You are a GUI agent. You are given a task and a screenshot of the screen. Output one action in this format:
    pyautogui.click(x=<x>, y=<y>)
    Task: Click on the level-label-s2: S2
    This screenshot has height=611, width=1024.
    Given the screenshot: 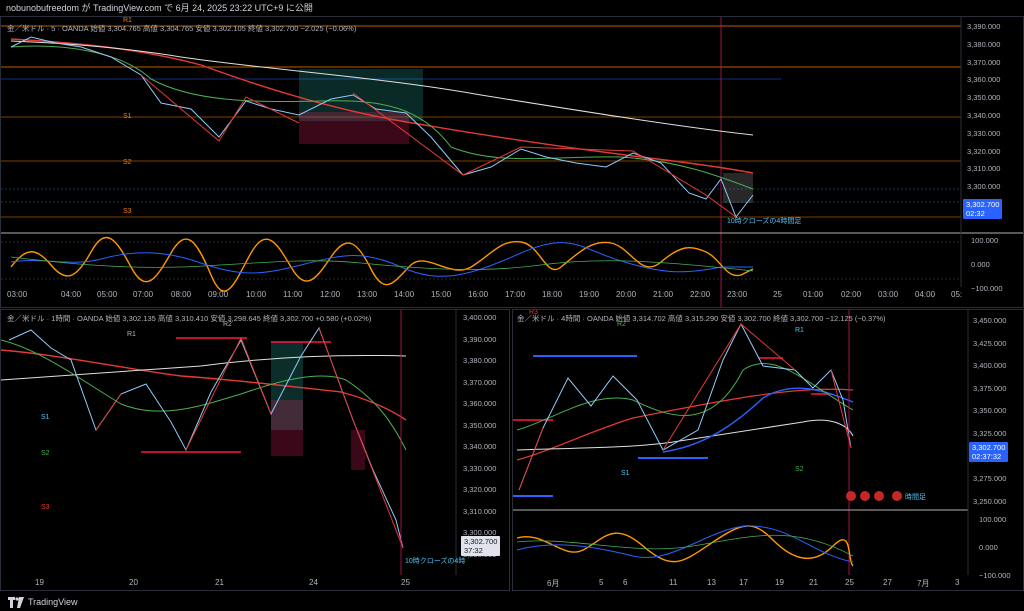 What is the action you would take?
    pyautogui.click(x=127, y=162)
    